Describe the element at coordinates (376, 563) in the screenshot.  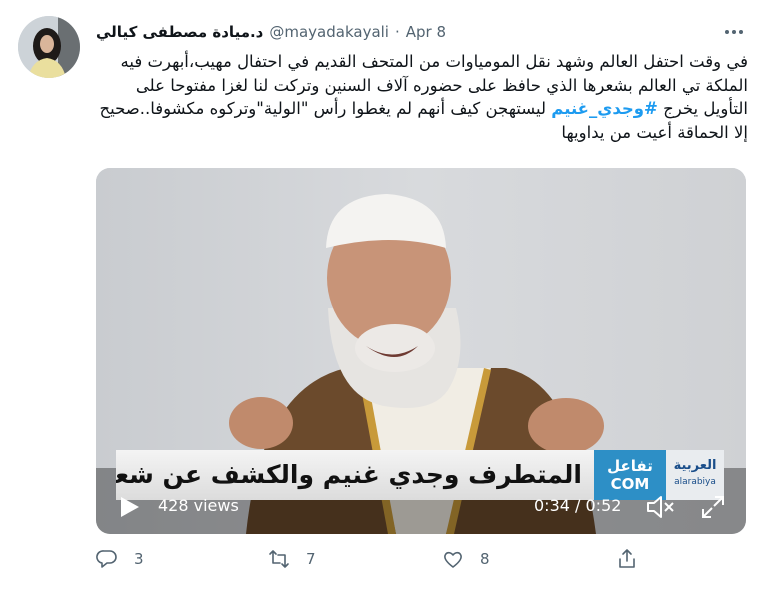
I see `action-bar: 3 7 8` at that location.